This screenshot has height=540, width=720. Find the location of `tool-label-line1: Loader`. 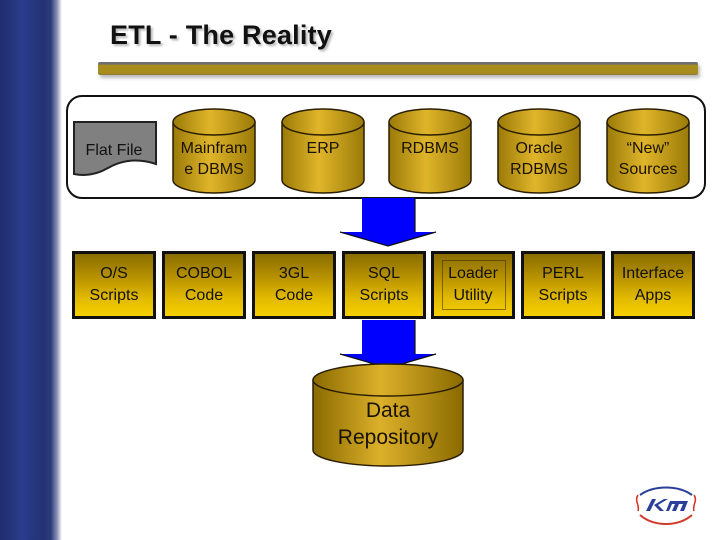

tool-label-line1: Loader is located at coordinates (473, 273).